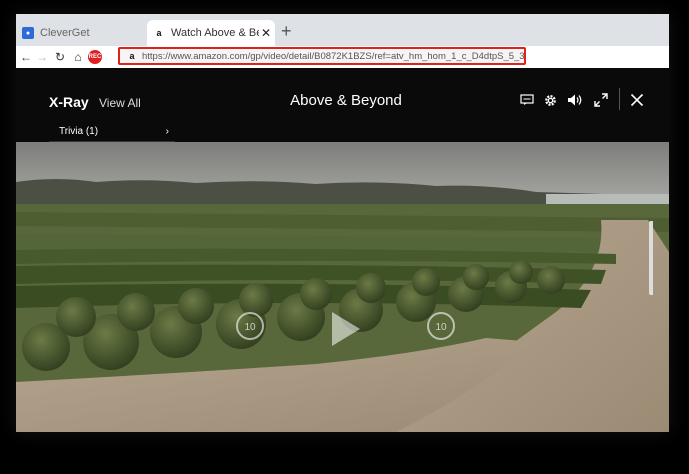 The width and height of the screenshot is (689, 474). I want to click on fullscreen-icon, so click(601, 100).